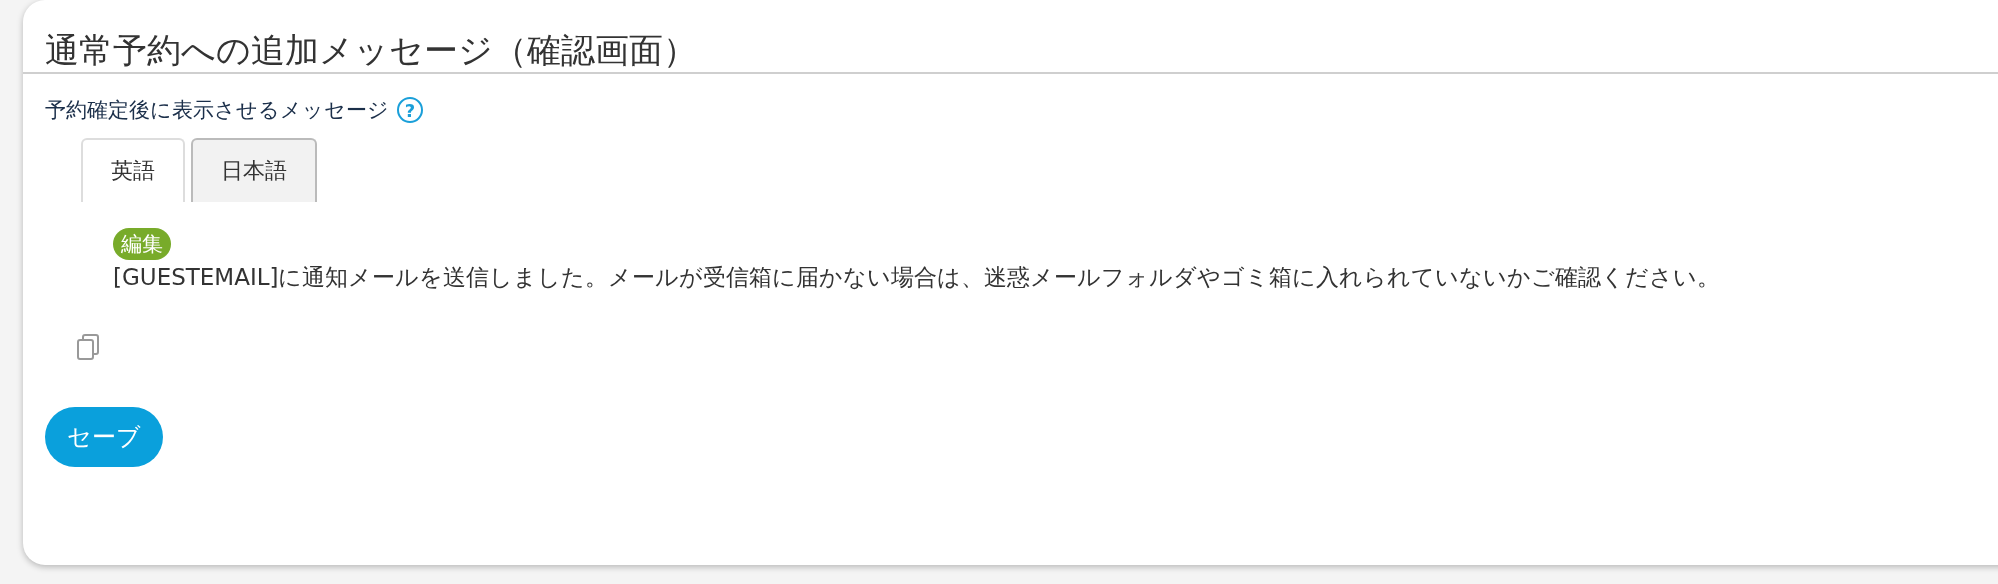 This screenshot has height=584, width=1998. I want to click on language-tab: 日本語, so click(254, 170).